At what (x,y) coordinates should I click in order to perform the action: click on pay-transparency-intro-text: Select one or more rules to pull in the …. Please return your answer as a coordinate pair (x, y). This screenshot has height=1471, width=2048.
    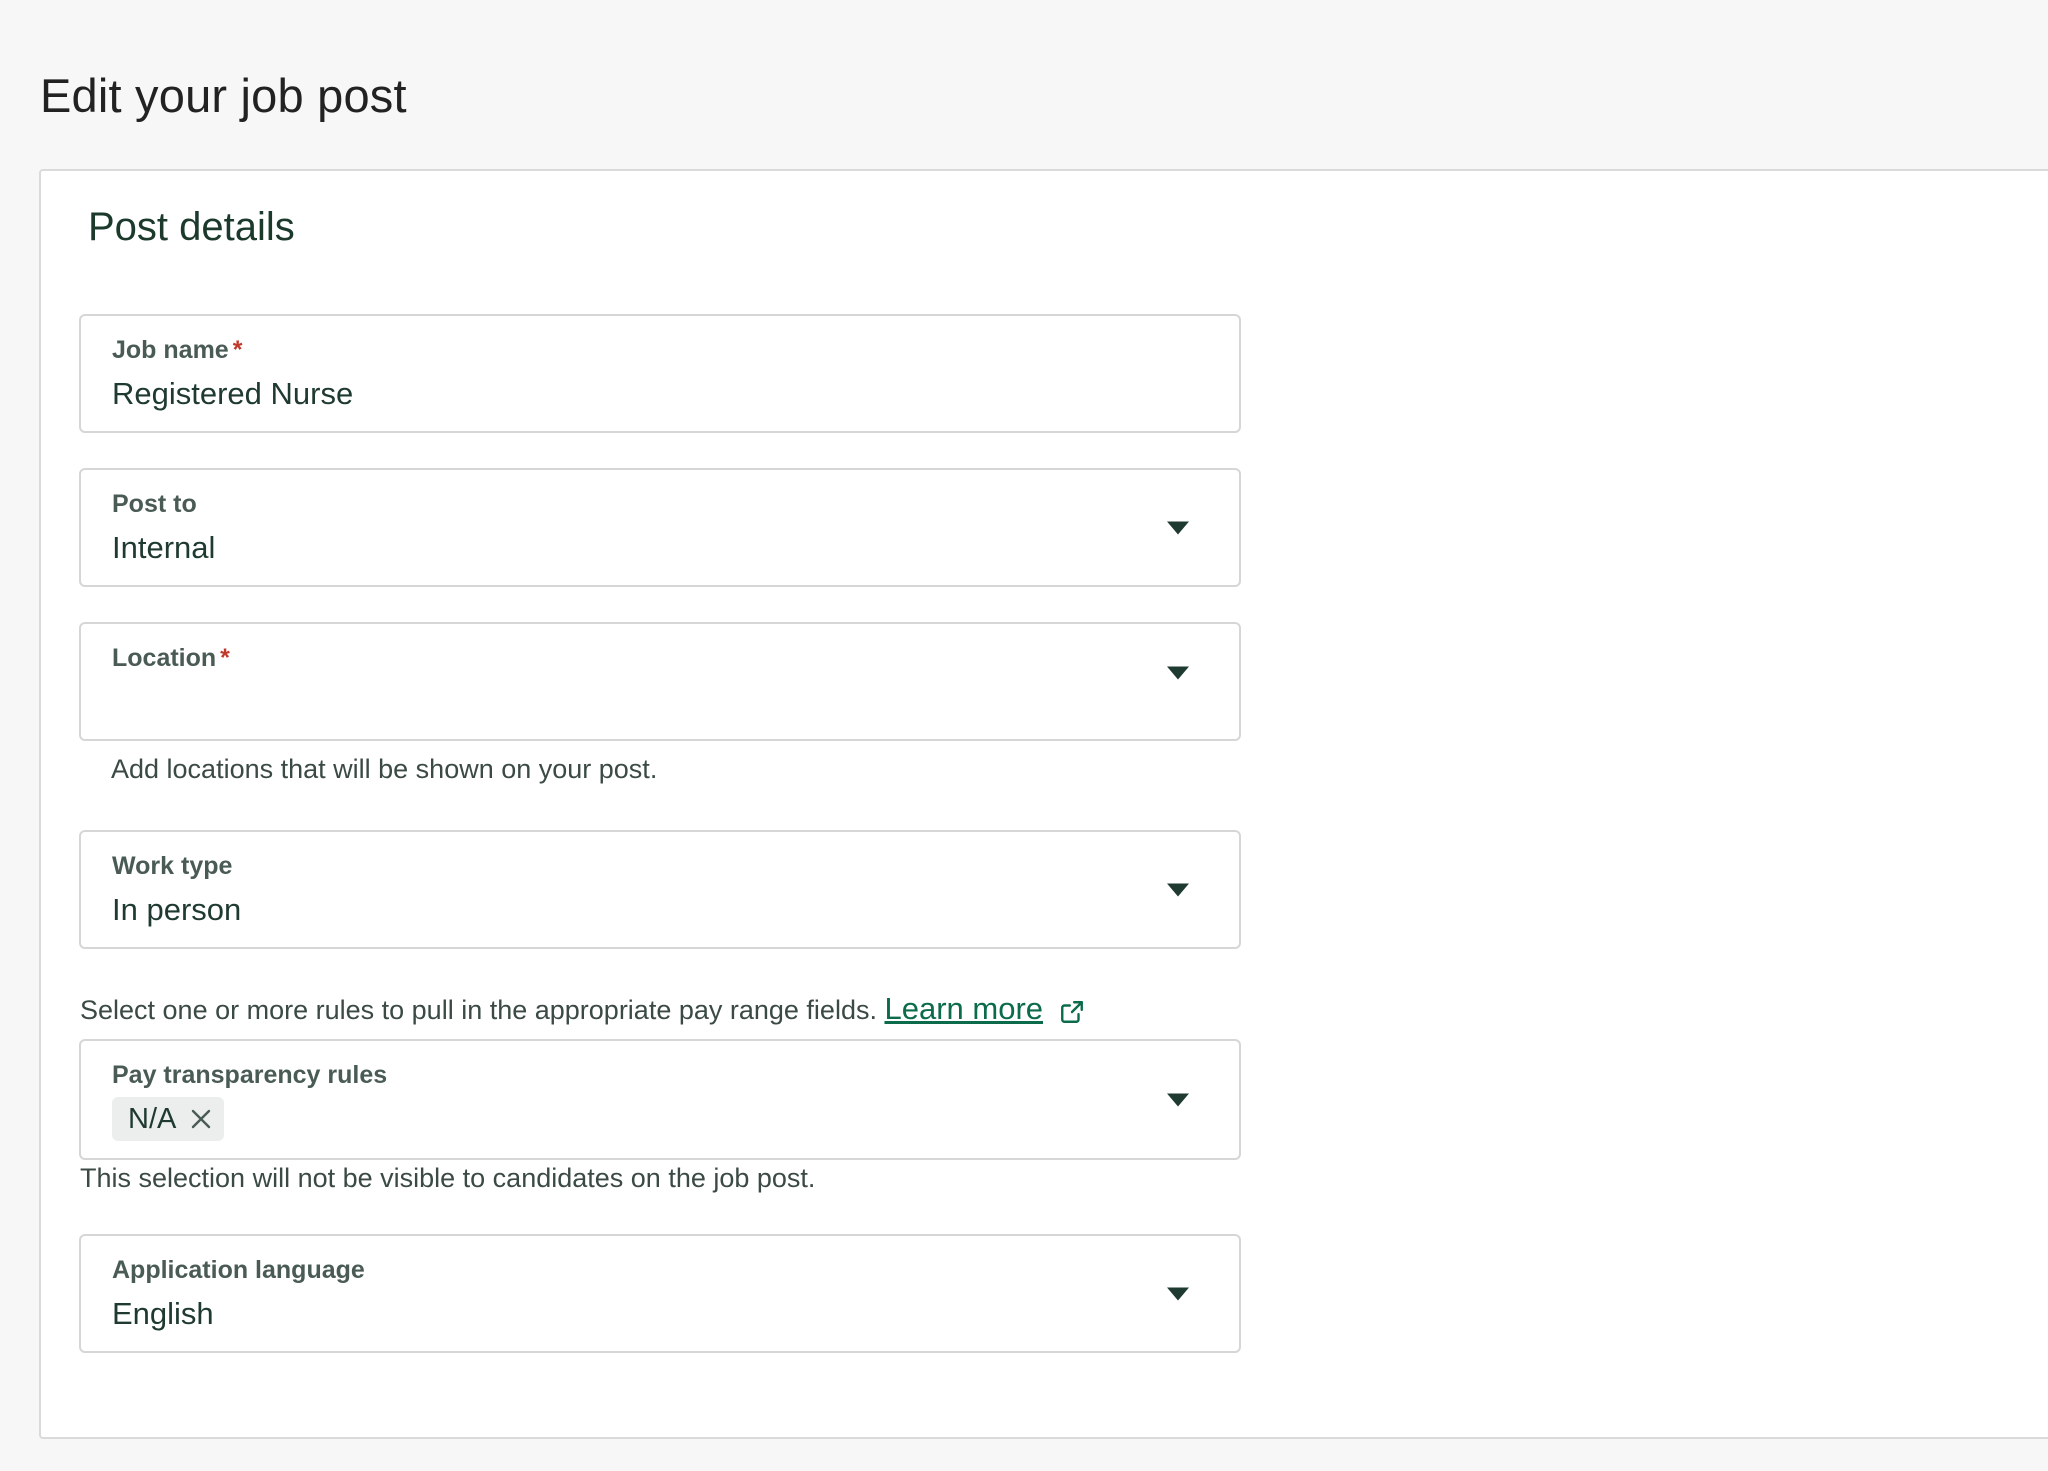
    Looking at the image, I should click on (478, 1010).